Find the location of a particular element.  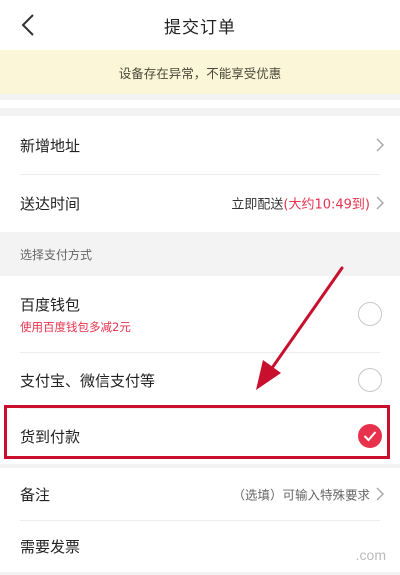

invoice-row: 需要发票 is located at coordinates (200, 546).